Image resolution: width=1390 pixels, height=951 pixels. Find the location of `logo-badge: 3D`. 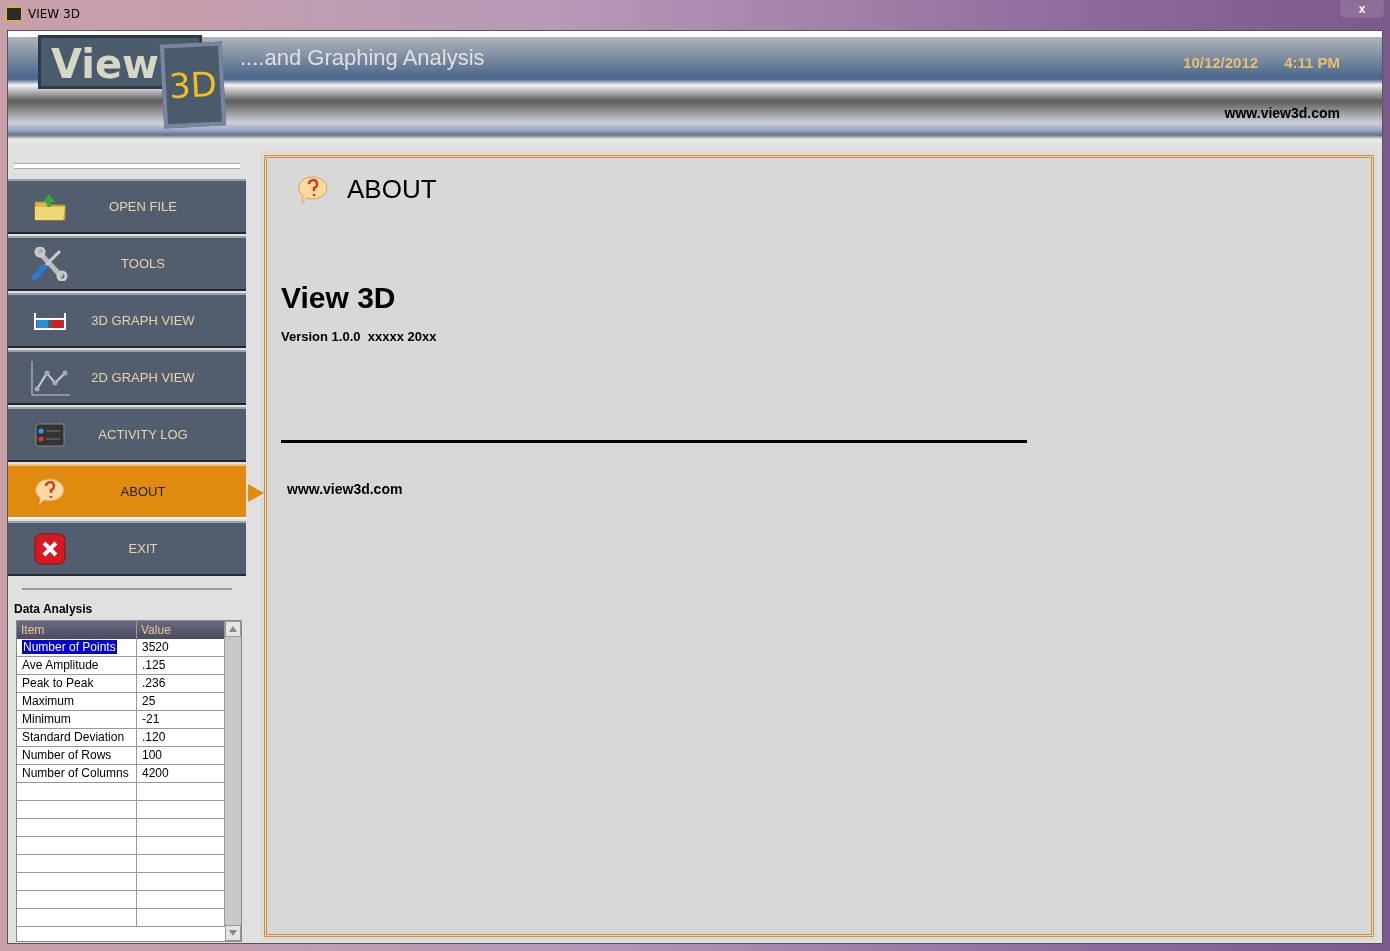

logo-badge: 3D is located at coordinates (193, 85).